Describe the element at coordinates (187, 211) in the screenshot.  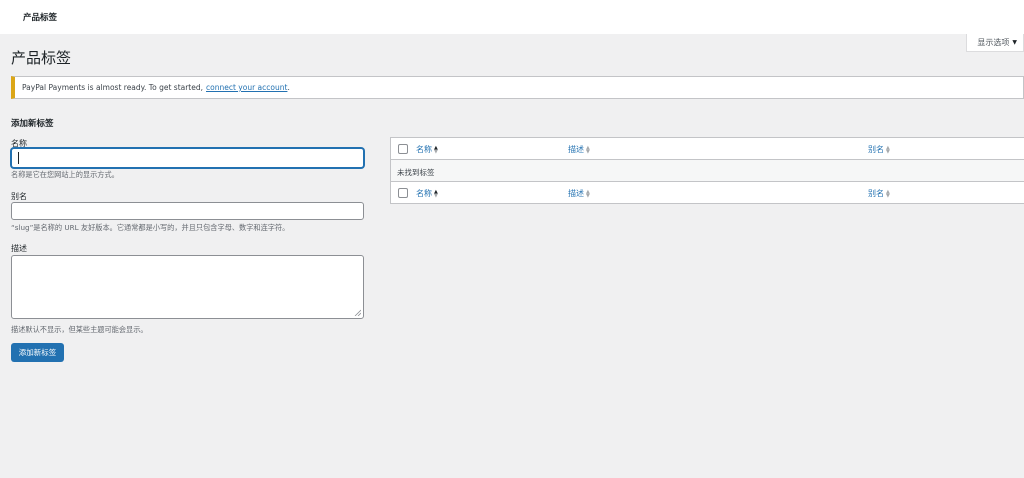
I see `slug-input` at that location.